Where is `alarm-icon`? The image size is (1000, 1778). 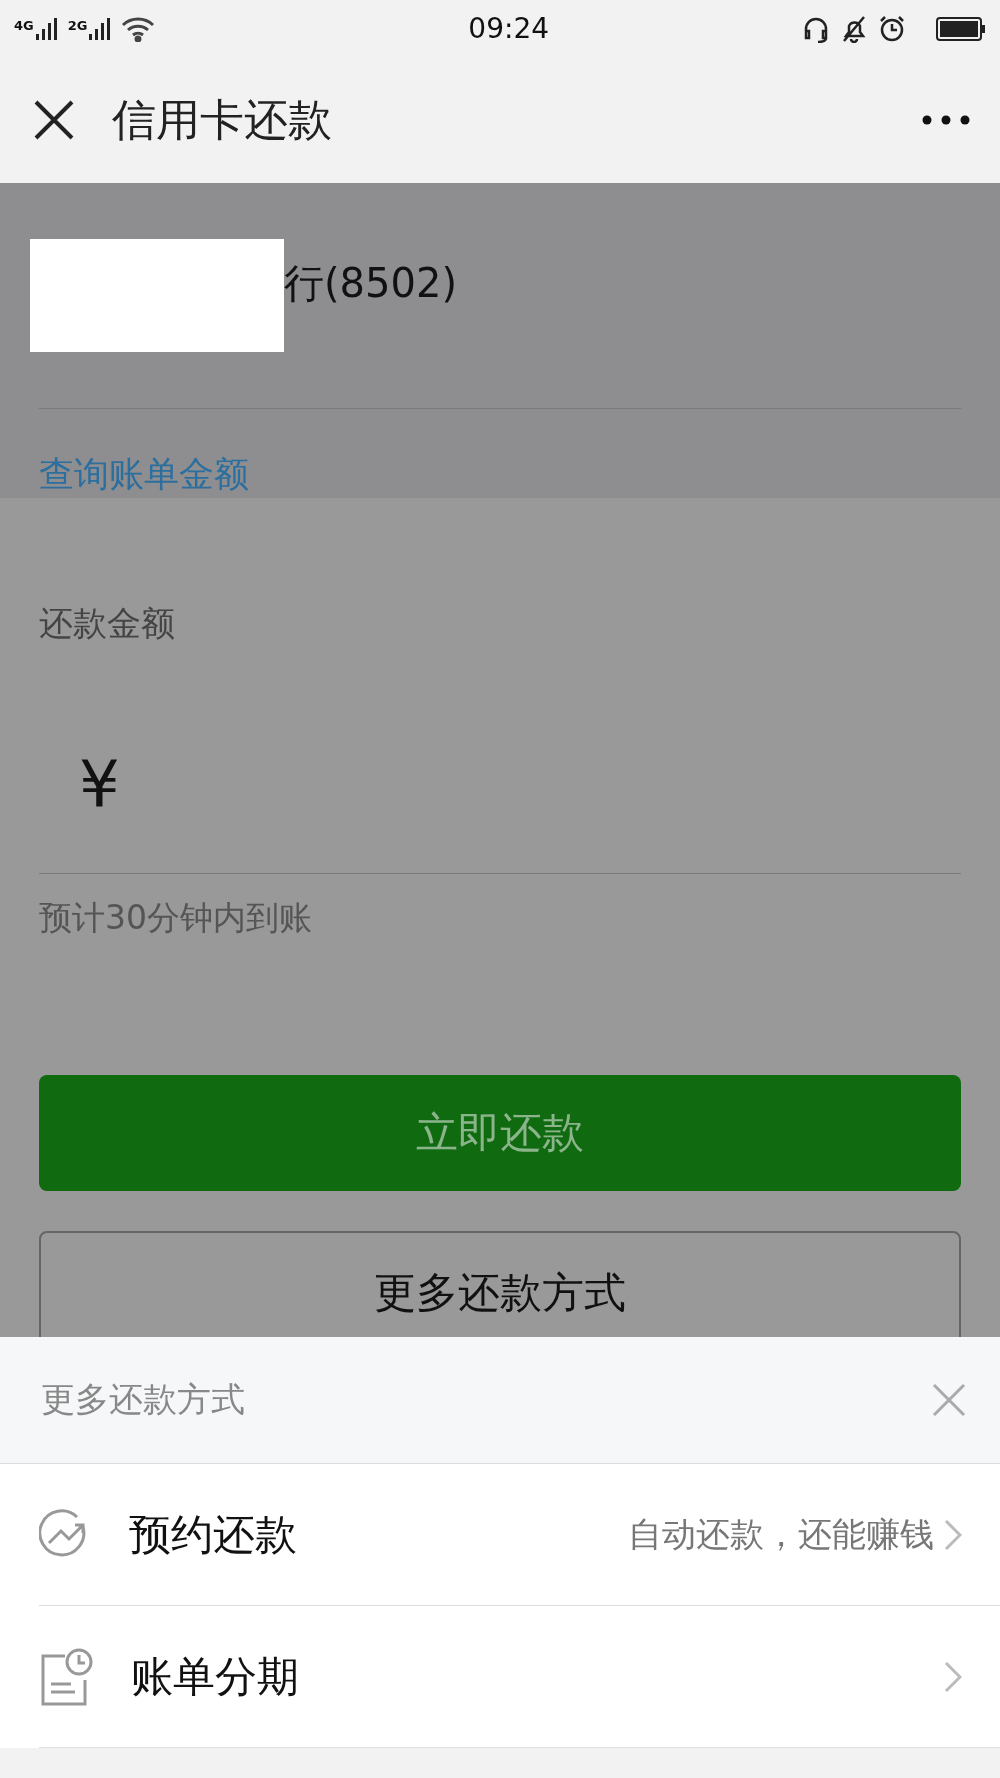
alarm-icon is located at coordinates (892, 28).